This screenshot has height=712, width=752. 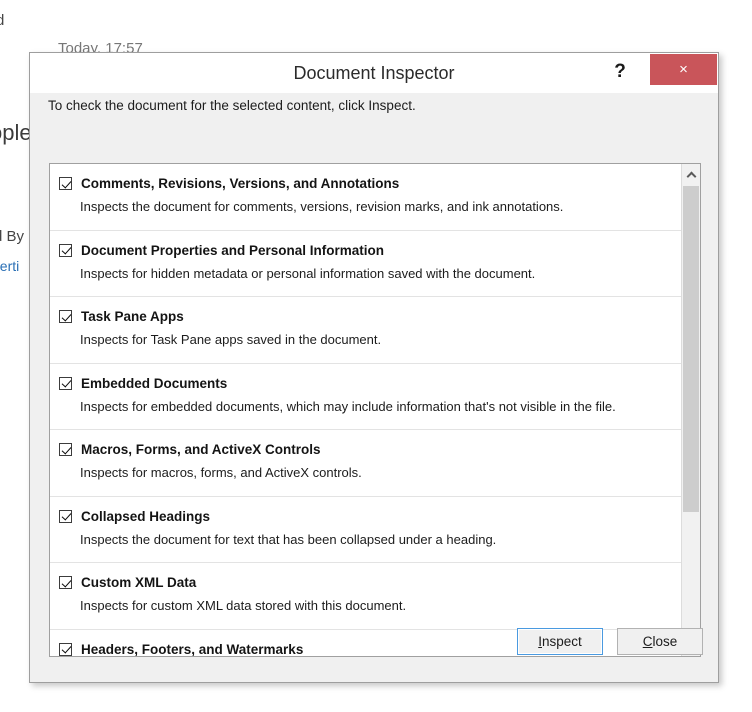 What do you see at coordinates (146, 516) in the screenshot?
I see `list-item-title: Collapsed Headings` at bounding box center [146, 516].